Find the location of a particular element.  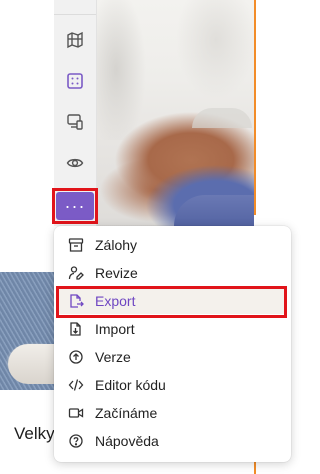

select-tool-button is located at coordinates (75, 81).